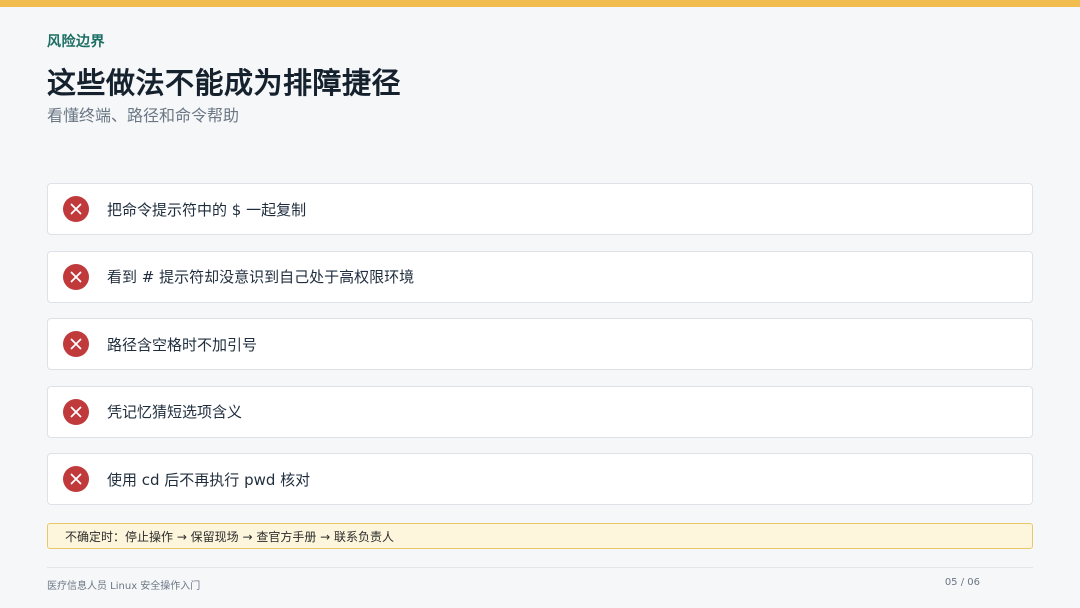  I want to click on top-accent-bar, so click(540, 3).